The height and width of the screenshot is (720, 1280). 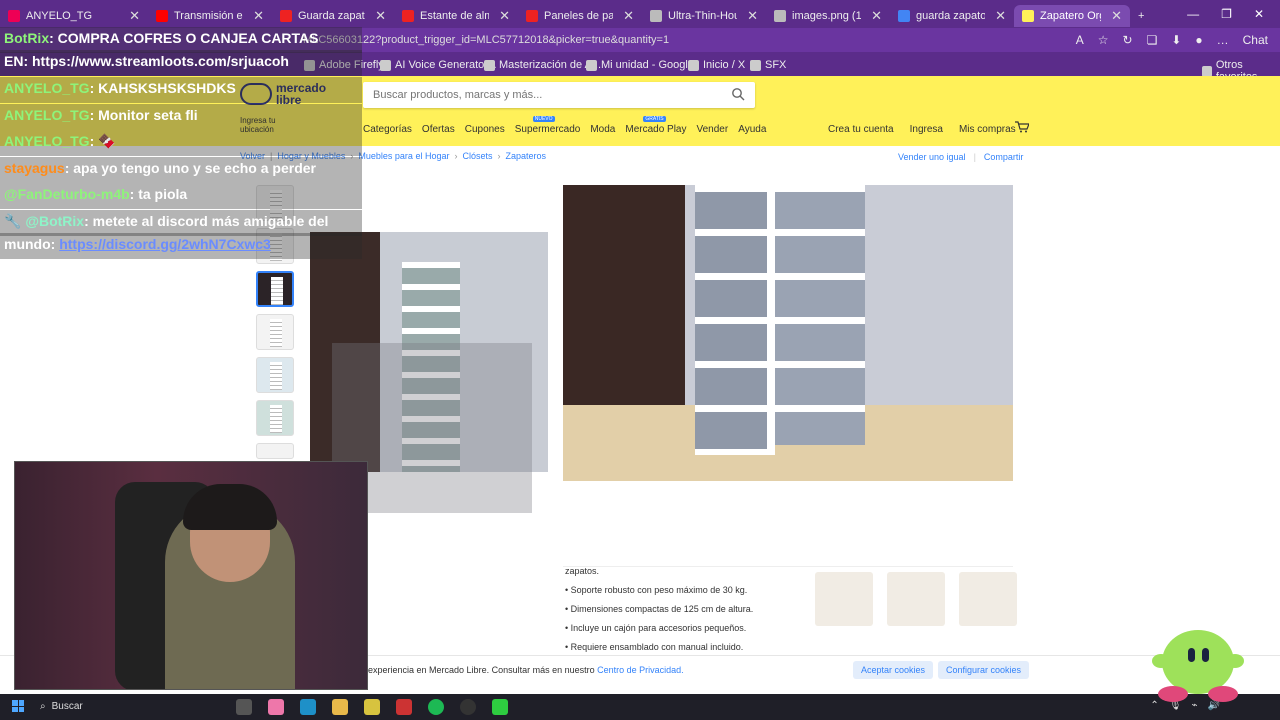 I want to click on nav-item-7: Vender, so click(x=713, y=129).